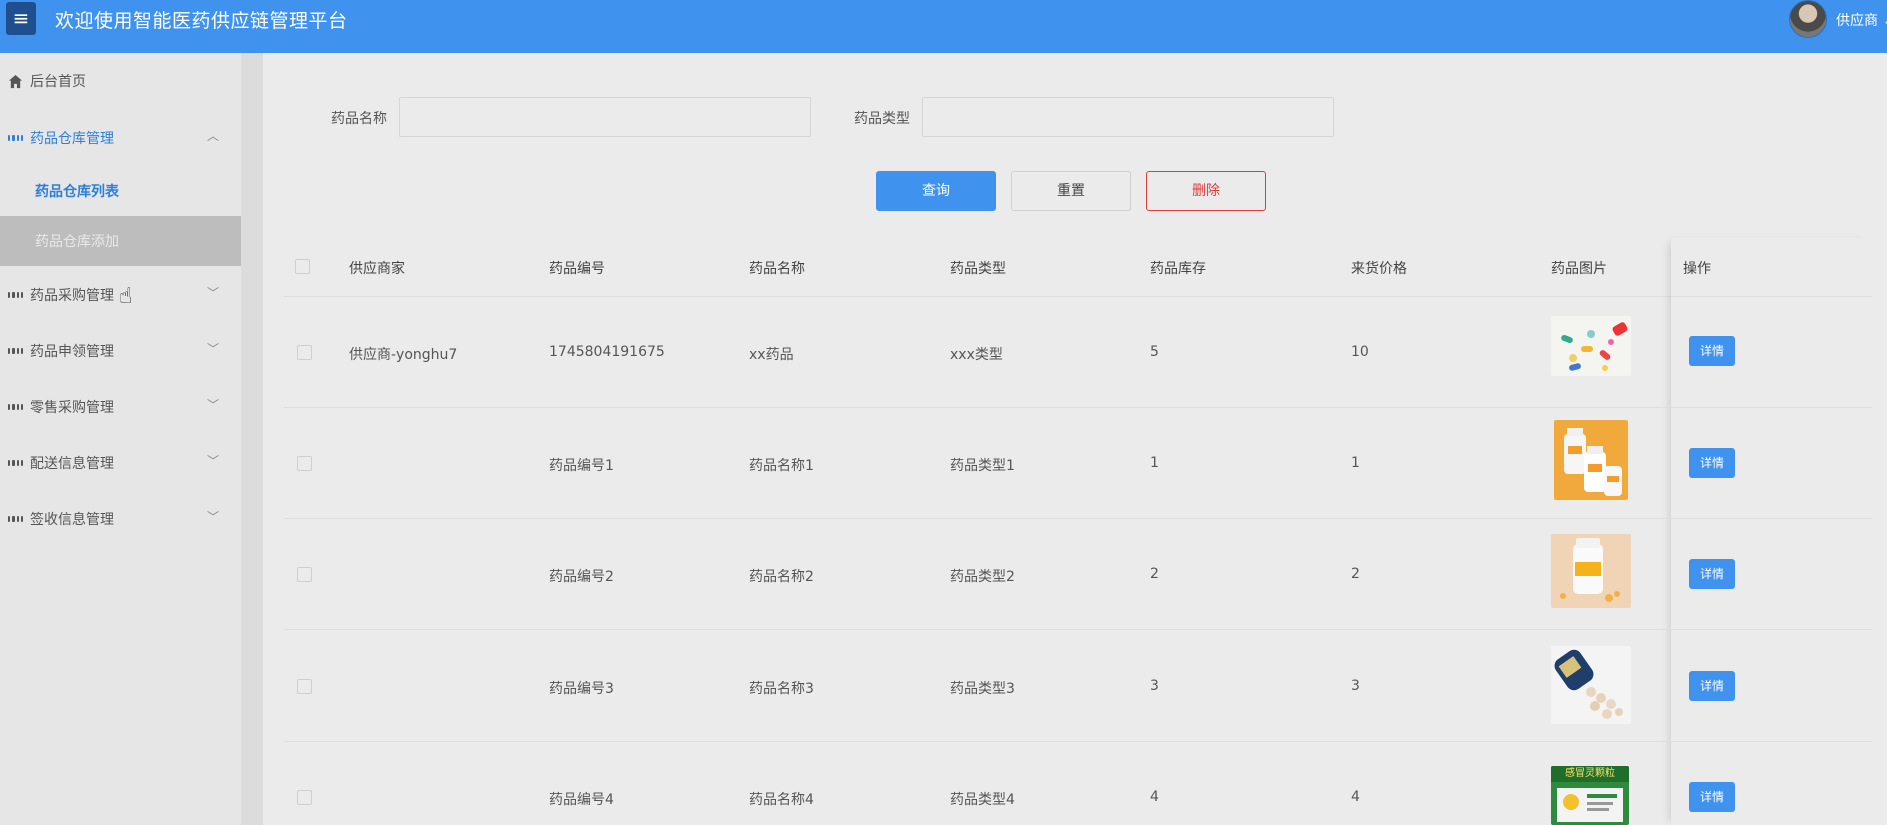 The height and width of the screenshot is (825, 1887). I want to click on column-header-price: 来货价格, so click(1379, 269).